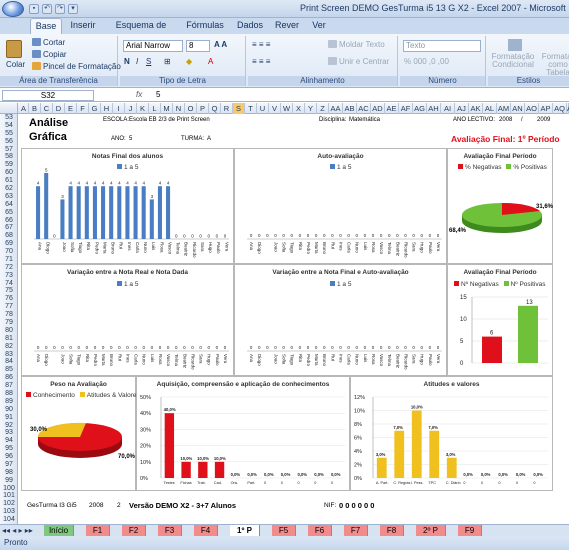 This screenshot has width=569, height=550. I want to click on column-header: AF, so click(406, 108).